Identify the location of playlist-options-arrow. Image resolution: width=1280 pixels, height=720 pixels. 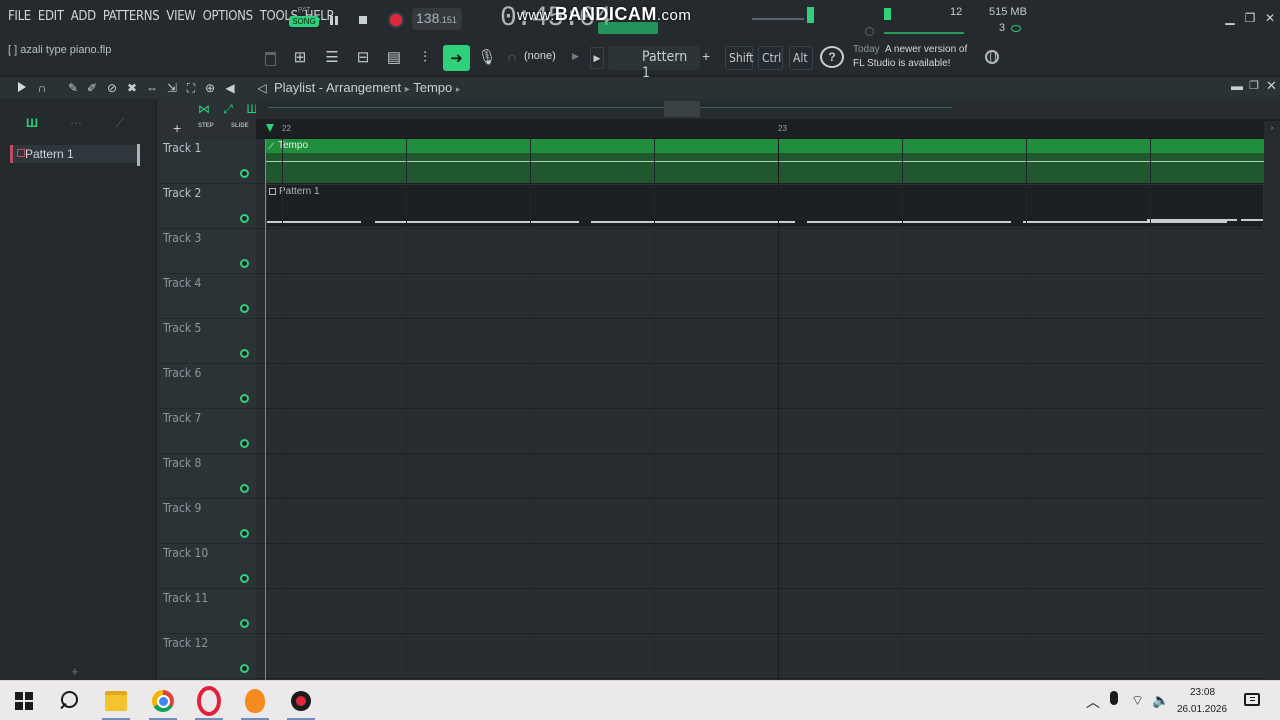
(22, 87).